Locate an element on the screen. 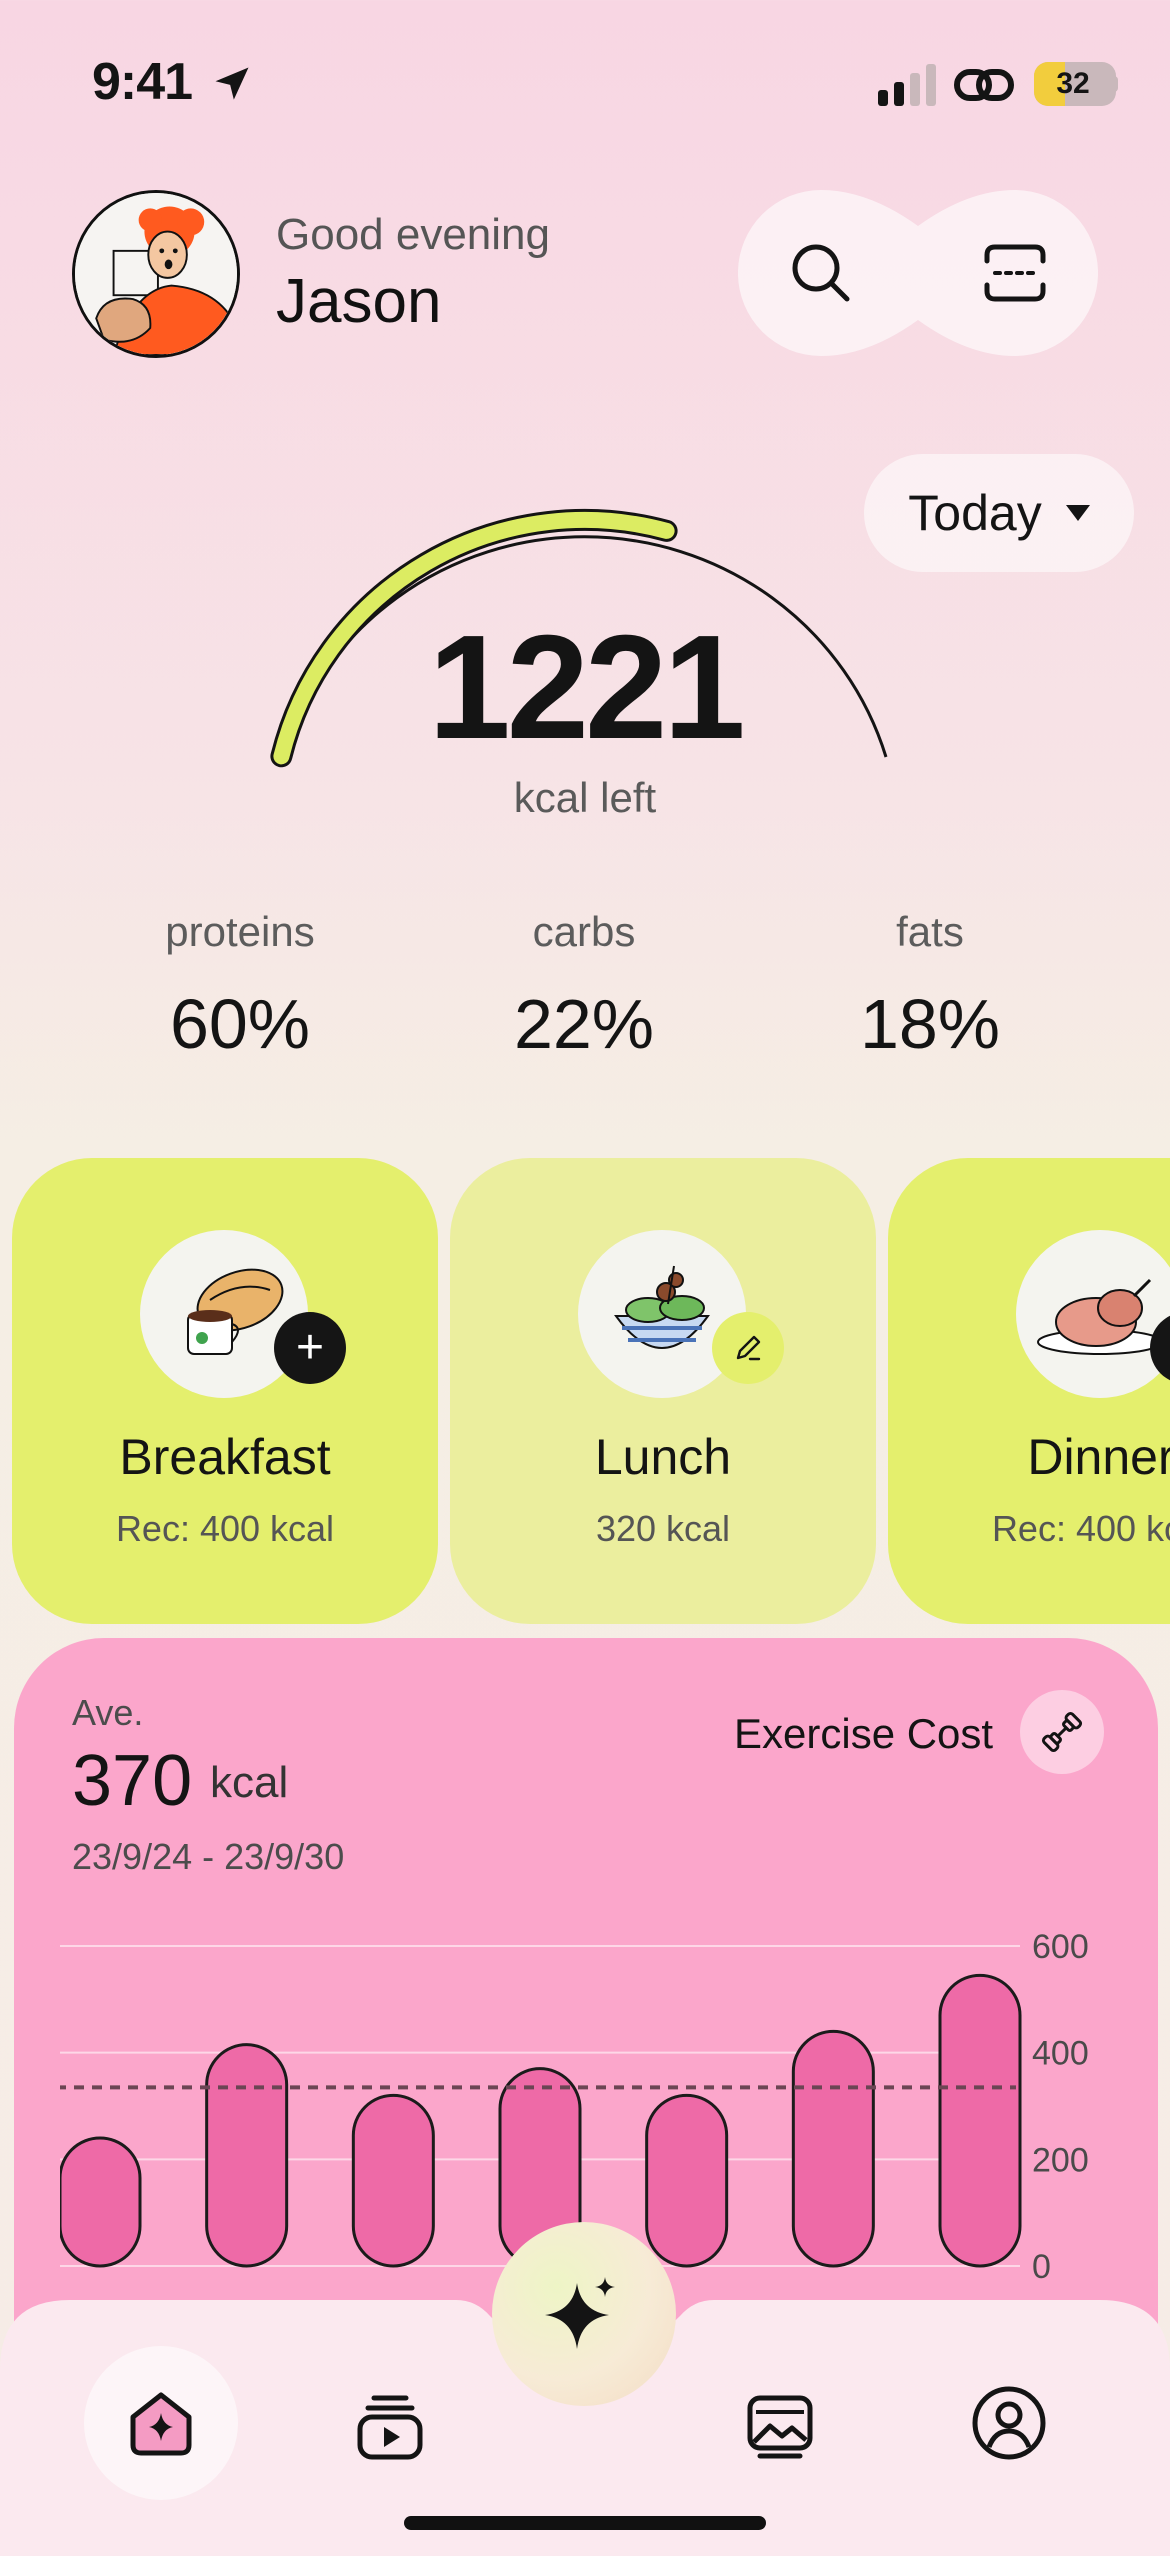  lunch-illustration is located at coordinates (662, 1307).